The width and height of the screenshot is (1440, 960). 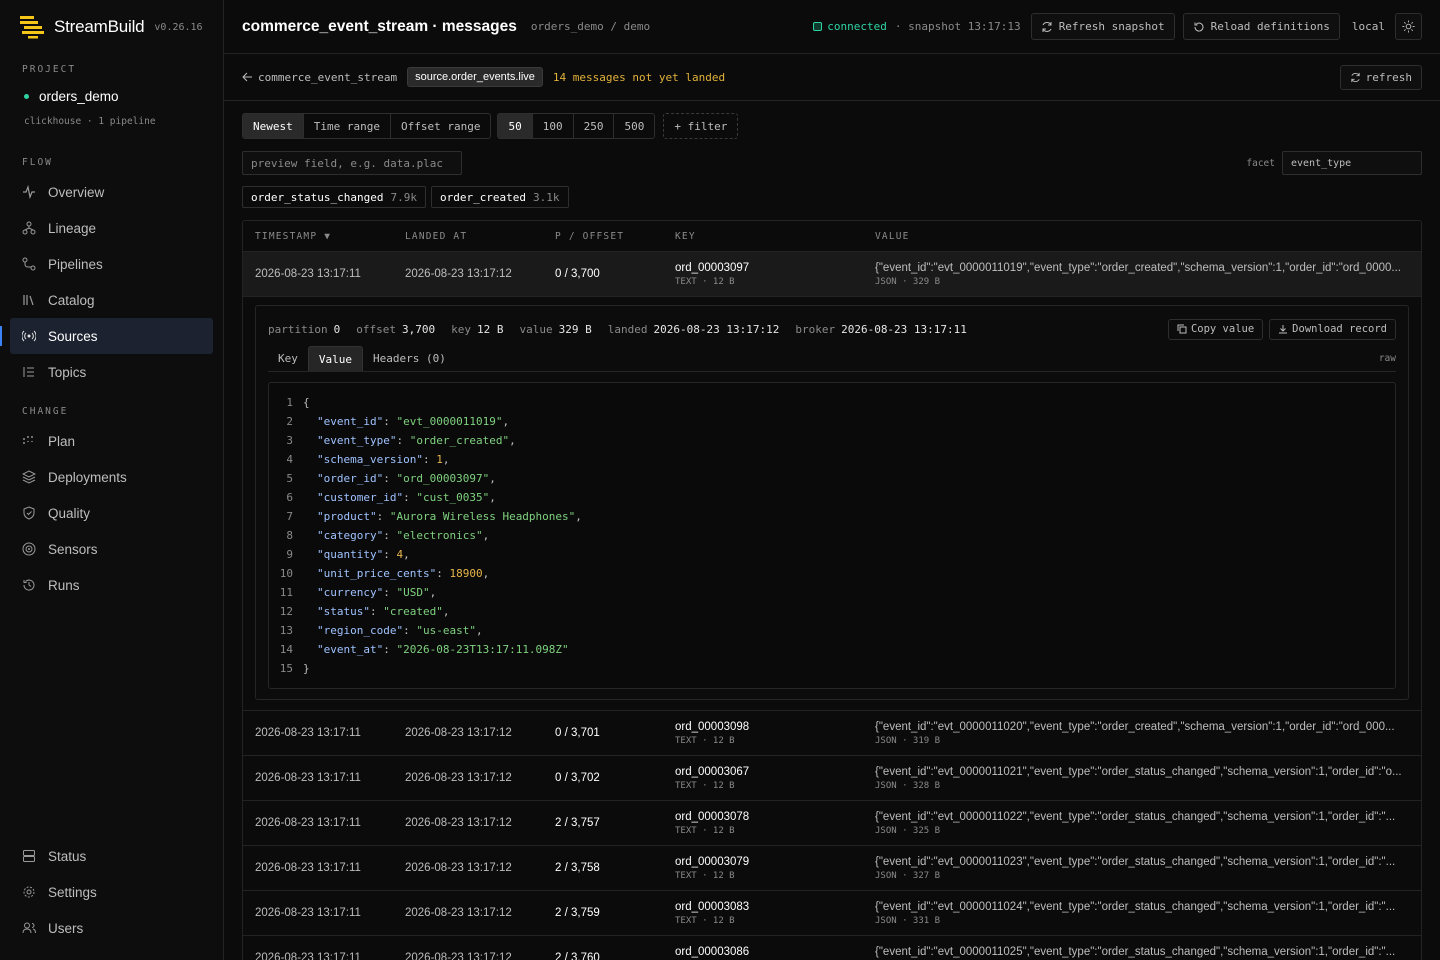 I want to click on project-name: orders_demo, so click(x=79, y=96).